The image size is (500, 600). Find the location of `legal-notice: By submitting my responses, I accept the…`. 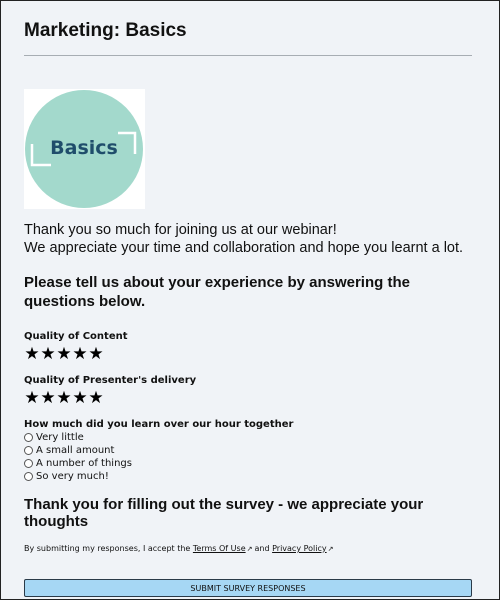

legal-notice: By submitting my responses, I accept the… is located at coordinates (180, 548).